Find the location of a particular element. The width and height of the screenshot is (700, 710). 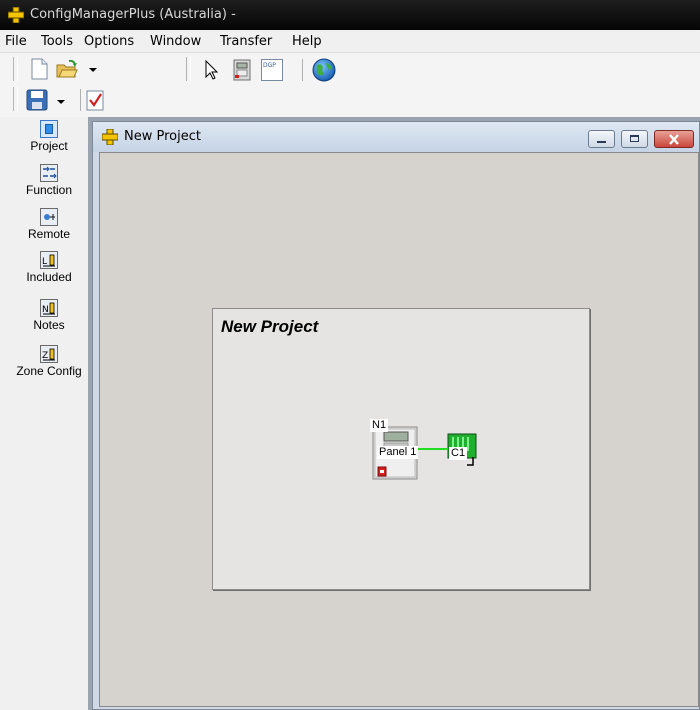

sidebar-item-function: Function is located at coordinates (49, 180).